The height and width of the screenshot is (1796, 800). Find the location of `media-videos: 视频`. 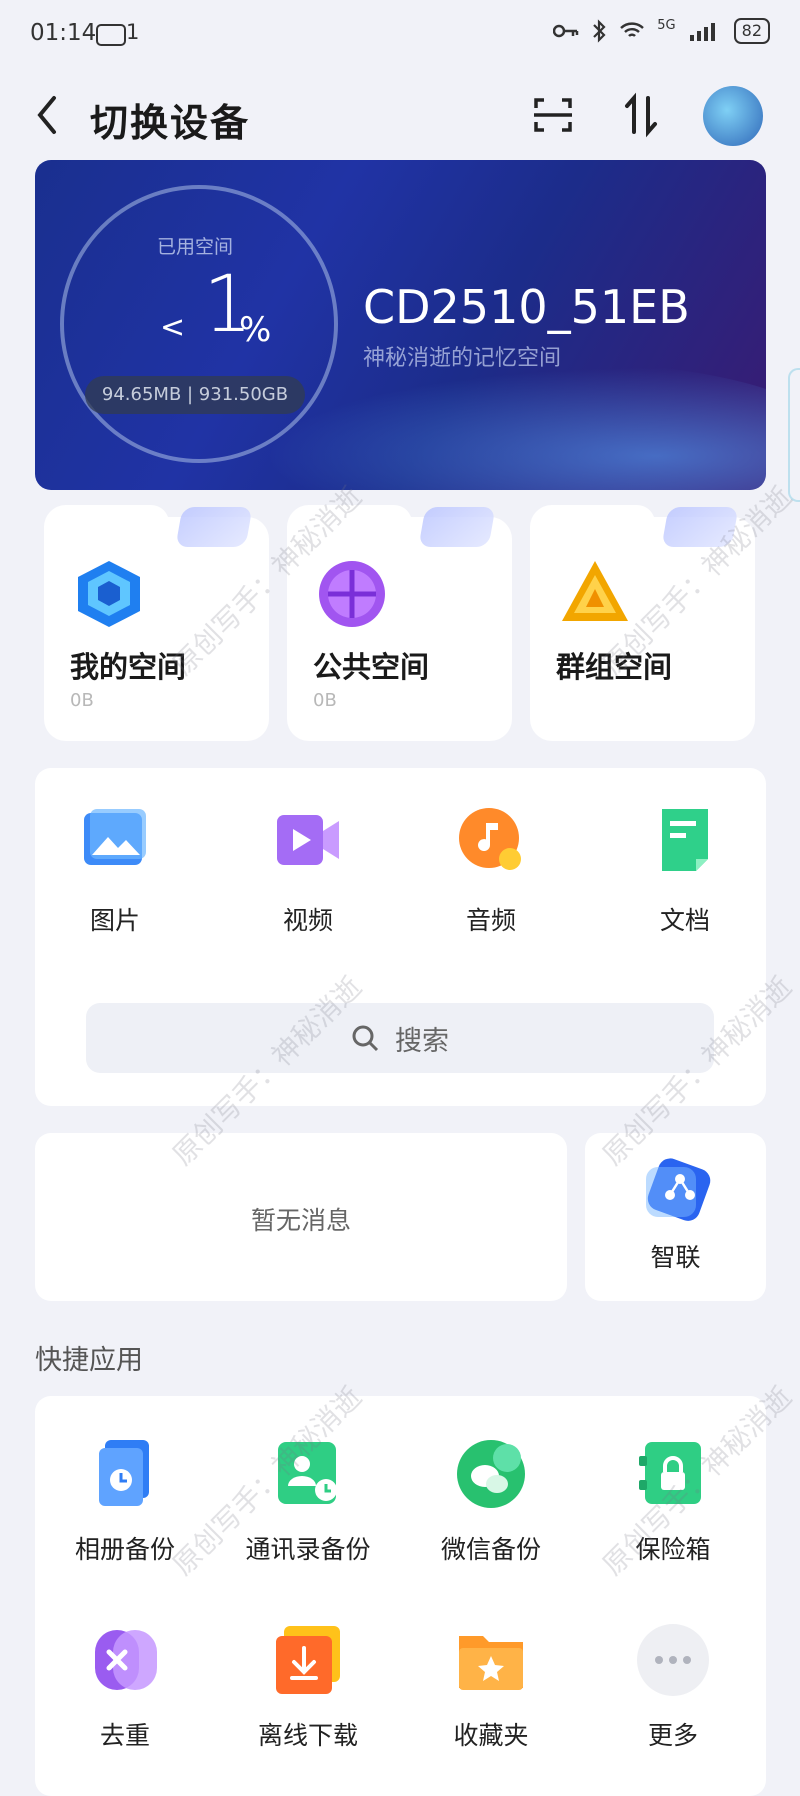

media-videos: 视频 is located at coordinates (308, 871).